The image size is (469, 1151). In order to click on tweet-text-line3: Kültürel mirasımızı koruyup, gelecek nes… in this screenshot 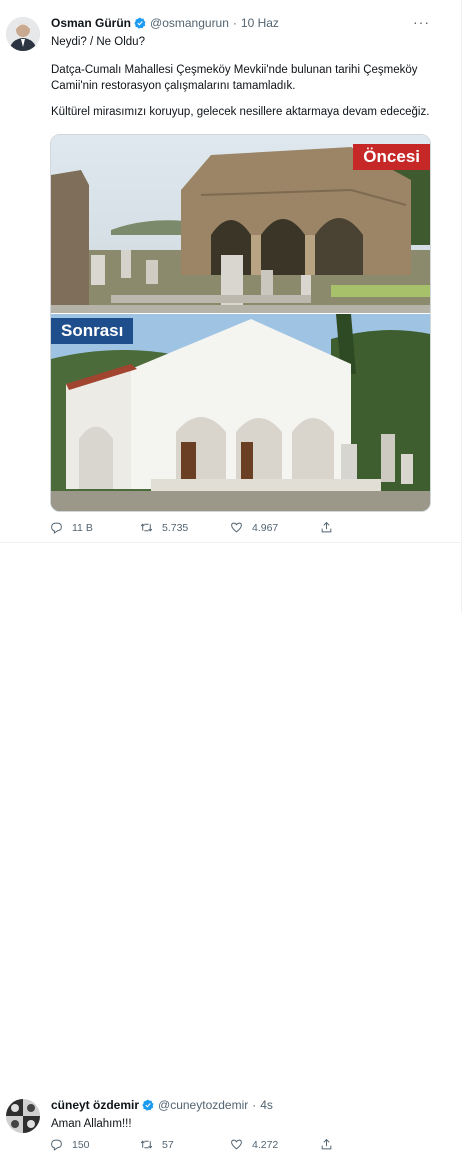, I will do `click(240, 112)`.